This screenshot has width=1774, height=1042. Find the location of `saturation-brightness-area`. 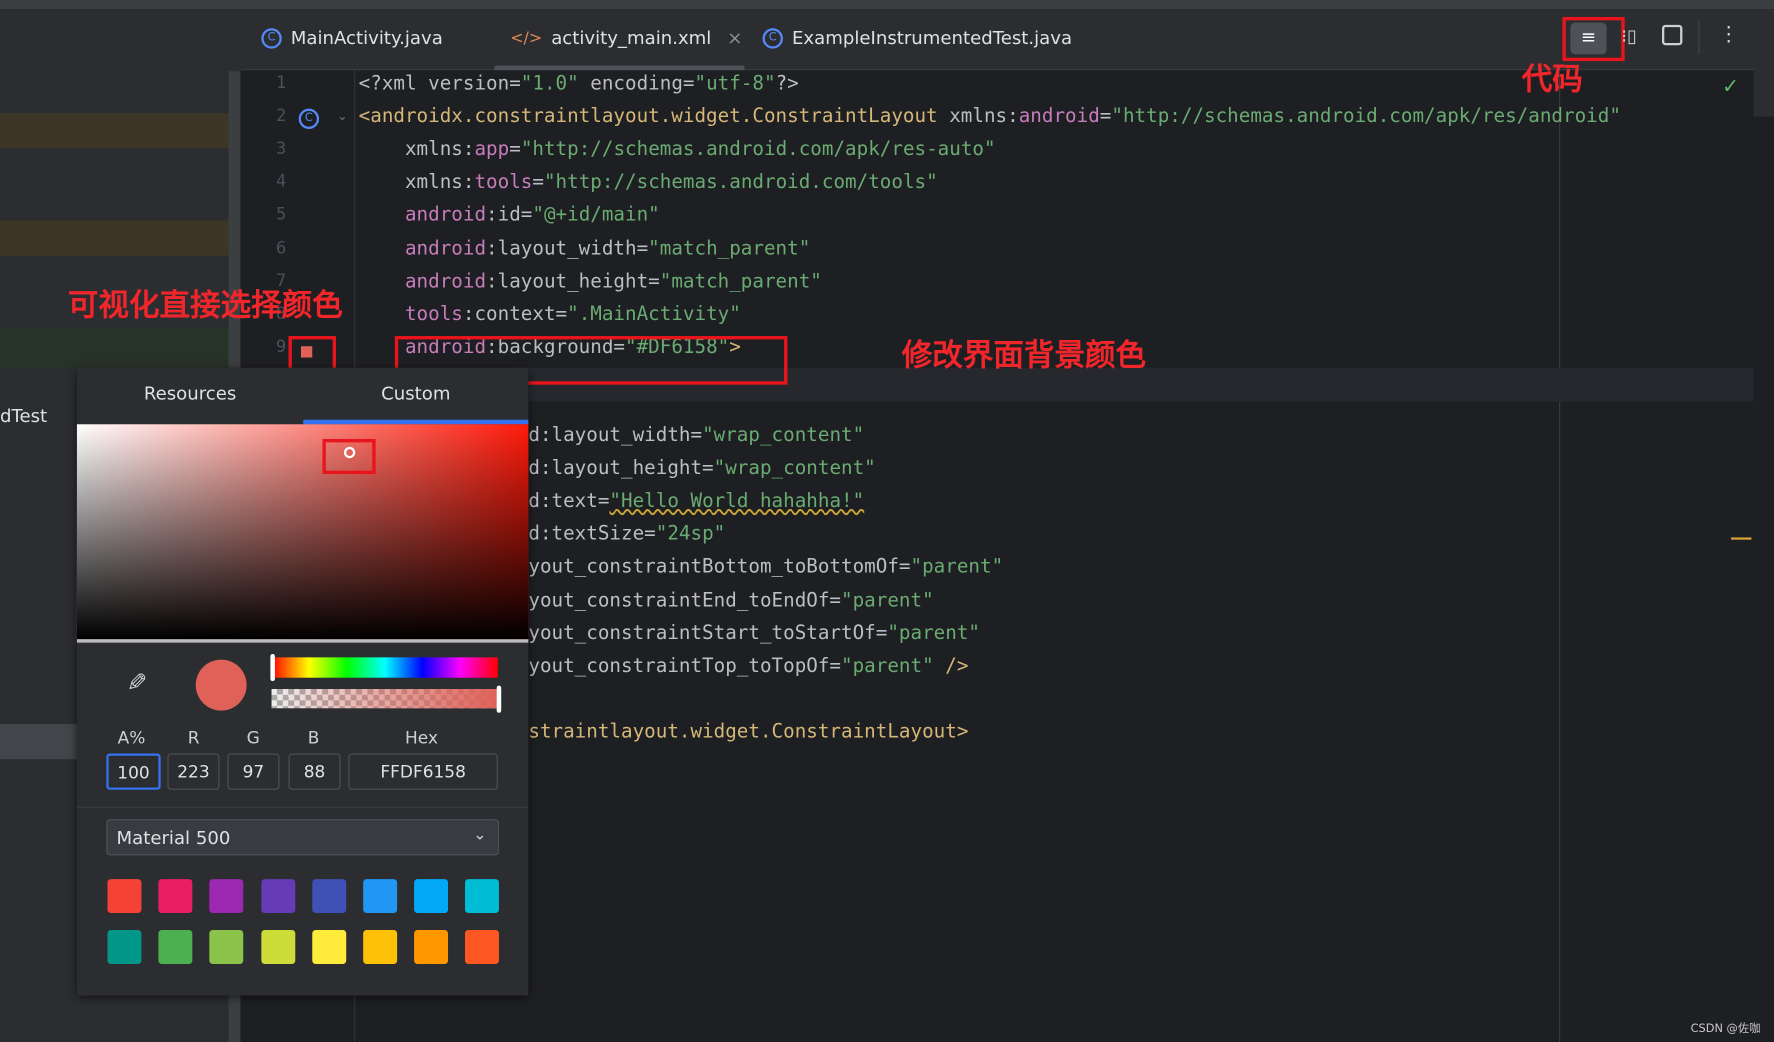

saturation-brightness-area is located at coordinates (302, 532).